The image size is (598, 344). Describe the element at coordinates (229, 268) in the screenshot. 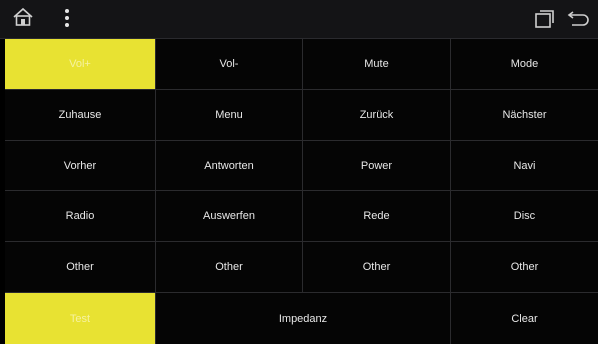

I see `other-button-2: Other` at that location.